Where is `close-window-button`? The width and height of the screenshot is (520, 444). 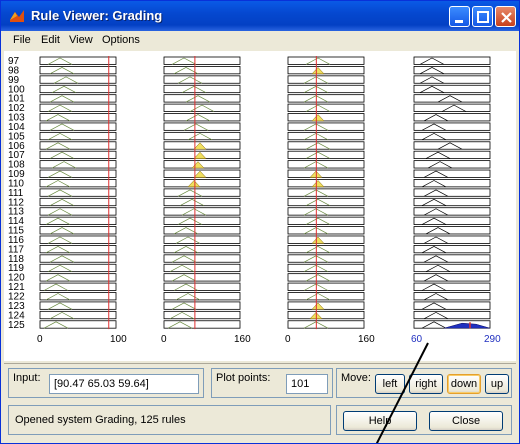 close-window-button is located at coordinates (505, 16).